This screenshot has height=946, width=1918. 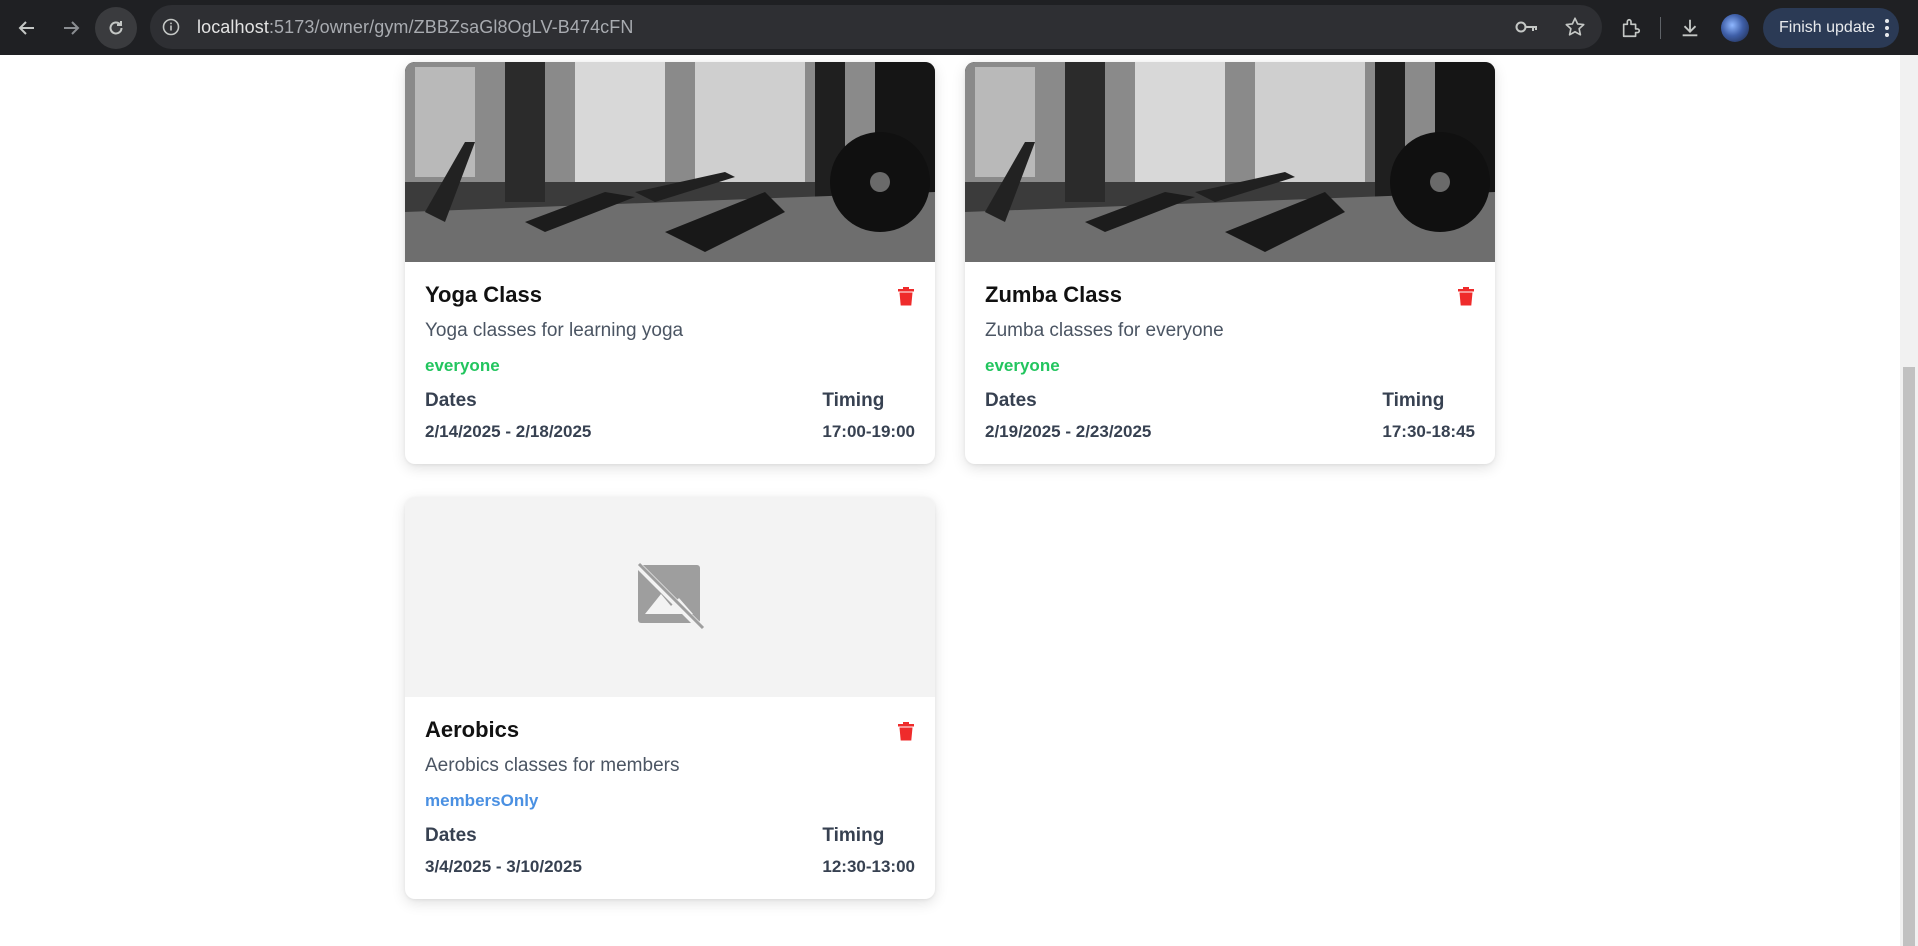 I want to click on timing-value: 17:00-19:00, so click(x=868, y=431).